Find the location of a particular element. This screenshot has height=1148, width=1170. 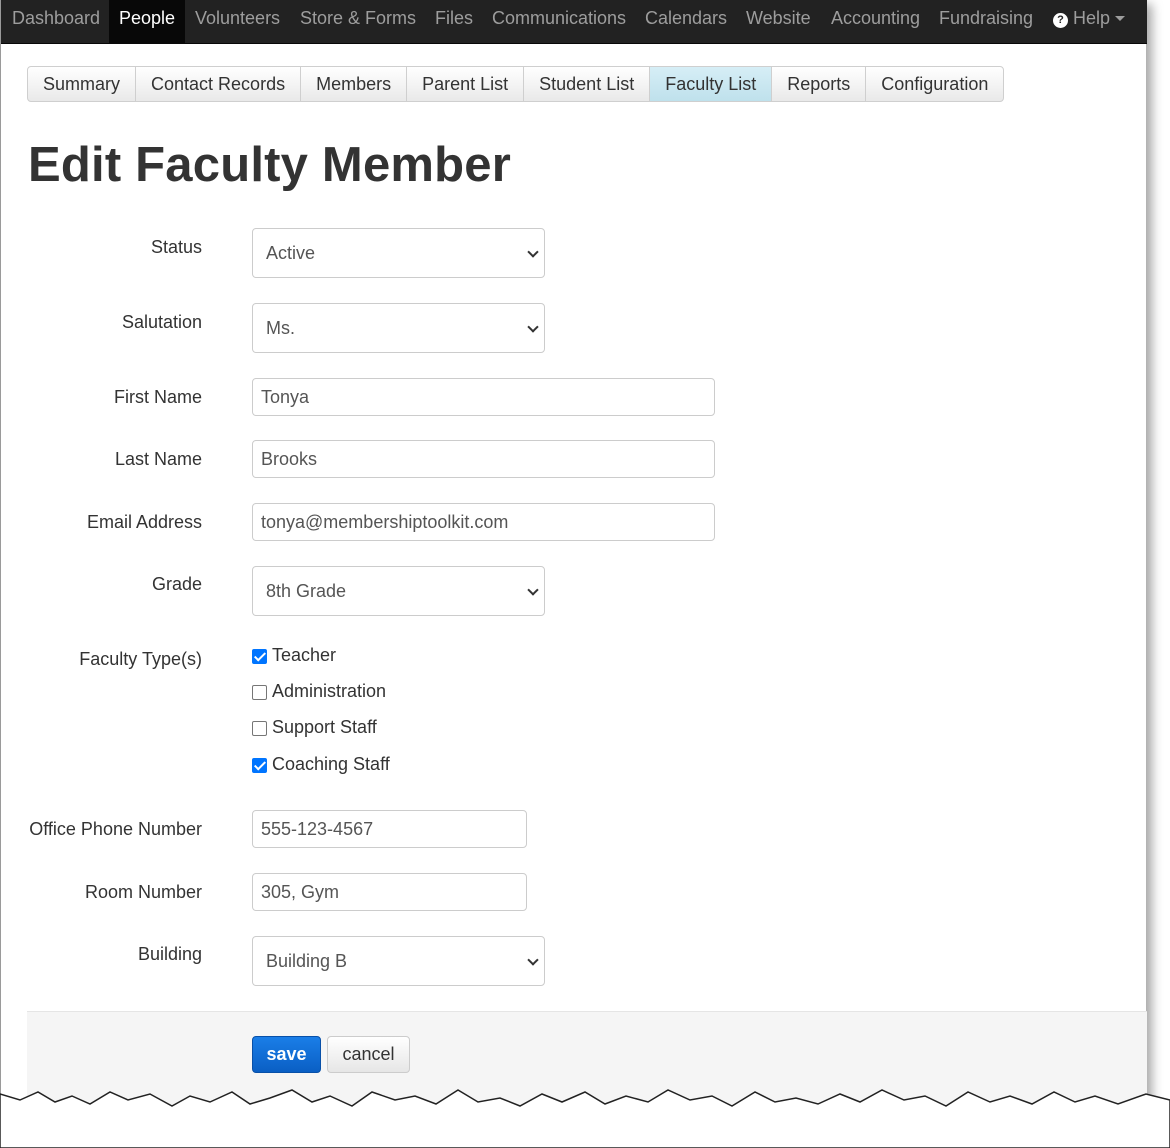

nav-people: People is located at coordinates (147, 22).